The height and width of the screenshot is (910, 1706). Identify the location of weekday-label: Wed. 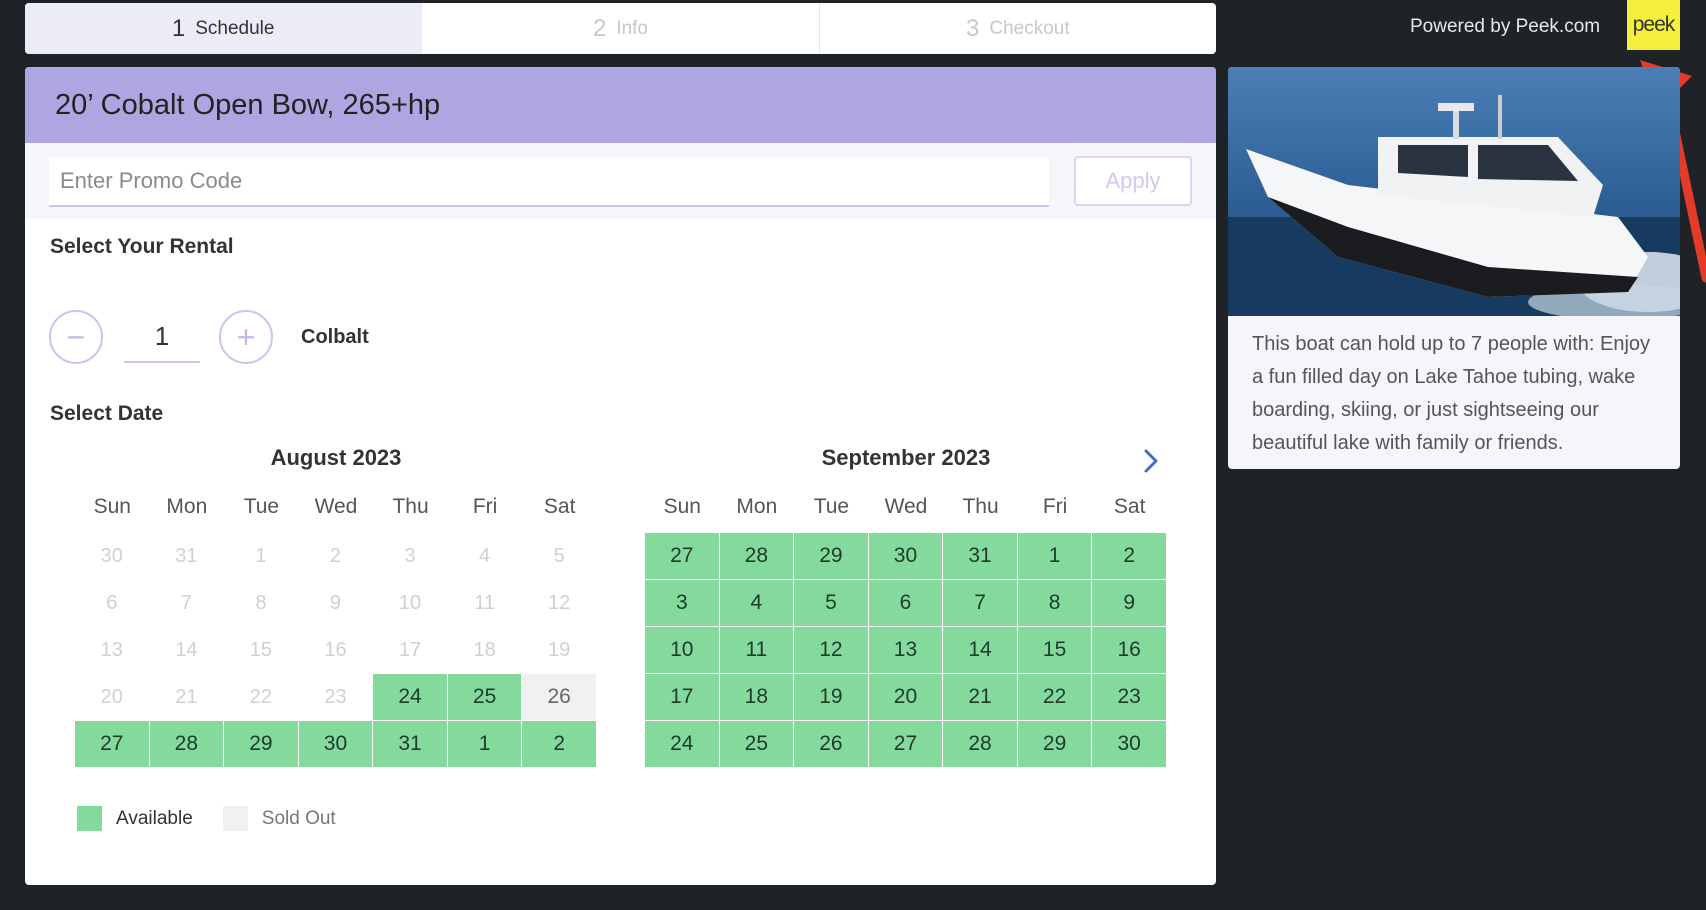
(336, 506).